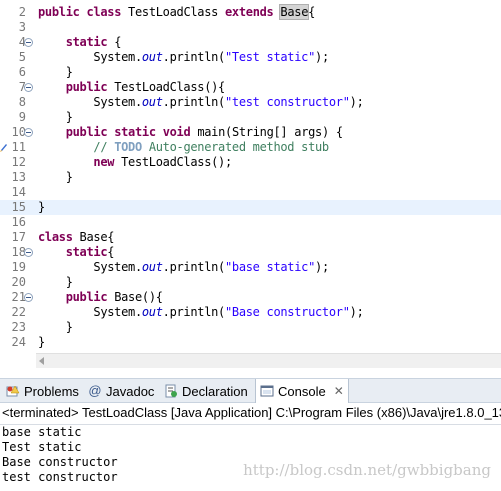  What do you see at coordinates (95, 390) in the screenshot?
I see `javadoc-icon: @` at bounding box center [95, 390].